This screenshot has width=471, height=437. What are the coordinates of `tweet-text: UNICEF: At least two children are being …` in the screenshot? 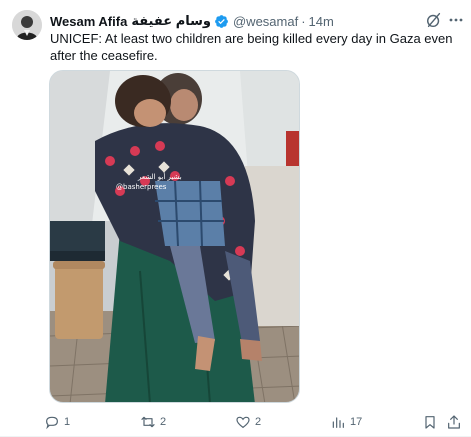 It's located at (251, 47).